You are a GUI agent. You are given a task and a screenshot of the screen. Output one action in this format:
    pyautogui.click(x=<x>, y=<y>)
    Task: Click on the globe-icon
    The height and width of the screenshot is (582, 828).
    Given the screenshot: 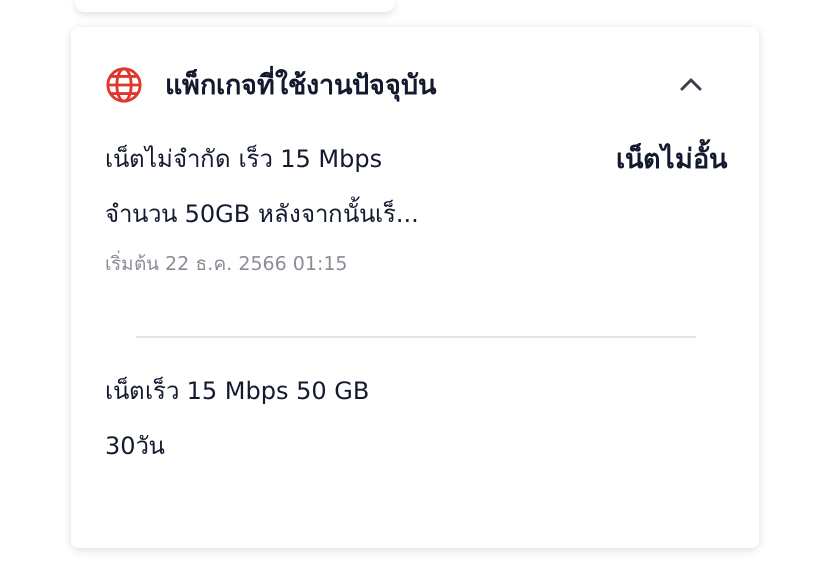 What is the action you would take?
    pyautogui.click(x=124, y=85)
    